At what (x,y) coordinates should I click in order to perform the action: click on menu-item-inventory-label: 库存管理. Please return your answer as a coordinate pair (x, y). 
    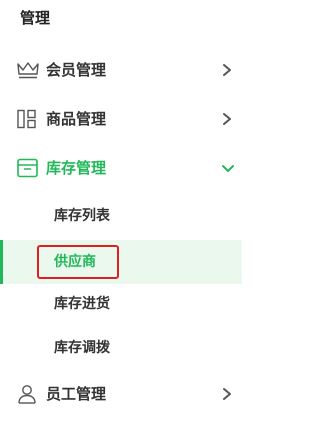
    Looking at the image, I should click on (76, 168).